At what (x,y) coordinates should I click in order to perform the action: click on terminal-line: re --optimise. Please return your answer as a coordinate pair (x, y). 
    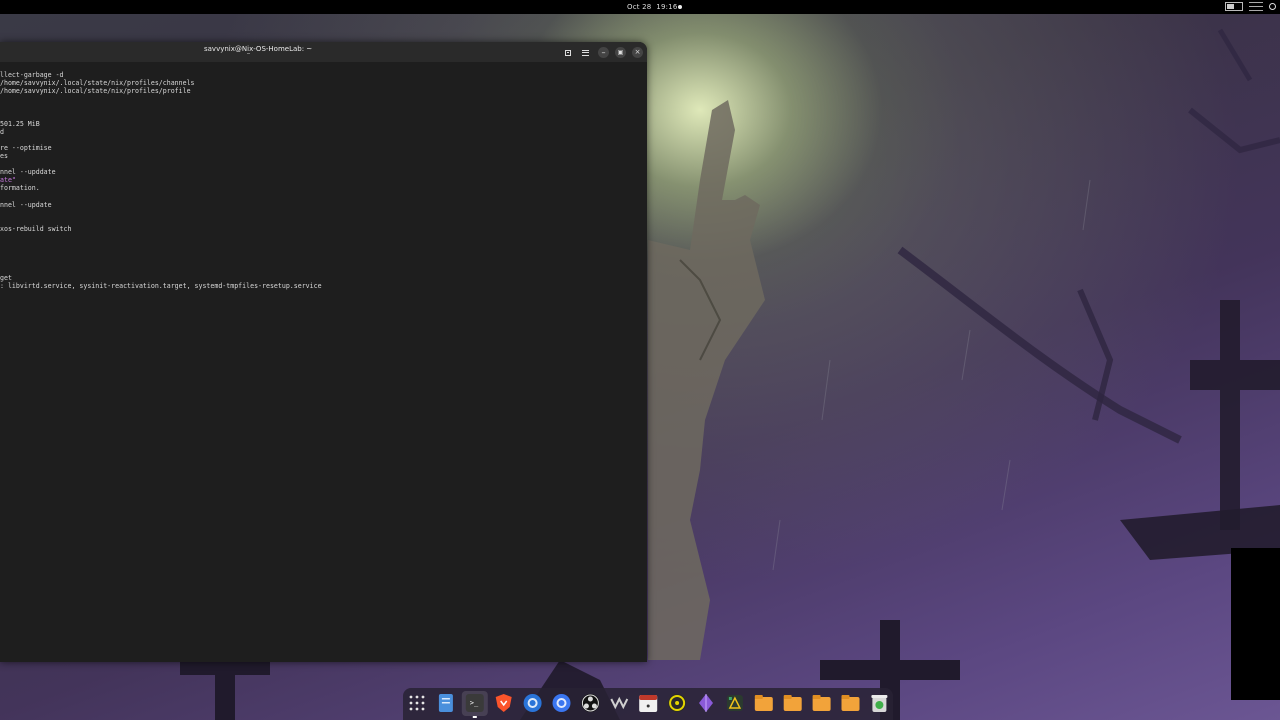
    Looking at the image, I should click on (26, 147).